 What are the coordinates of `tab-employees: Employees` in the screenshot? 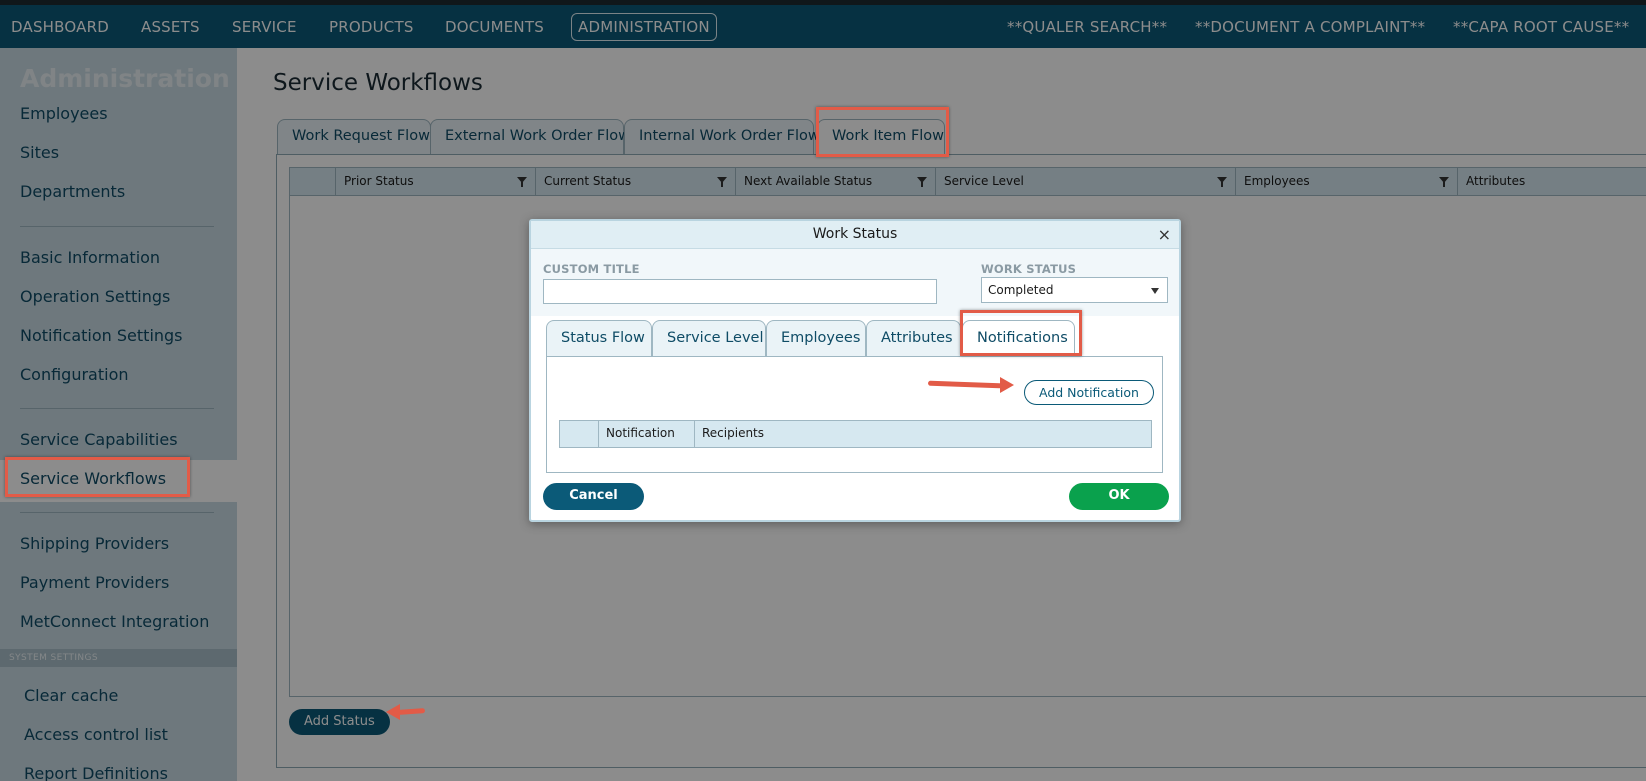 It's located at (816, 338).